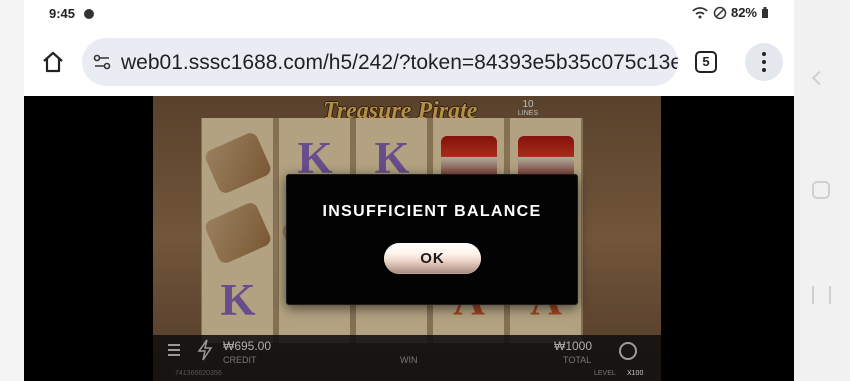 The image size is (850, 381). I want to click on no-disturb-icon, so click(720, 12).